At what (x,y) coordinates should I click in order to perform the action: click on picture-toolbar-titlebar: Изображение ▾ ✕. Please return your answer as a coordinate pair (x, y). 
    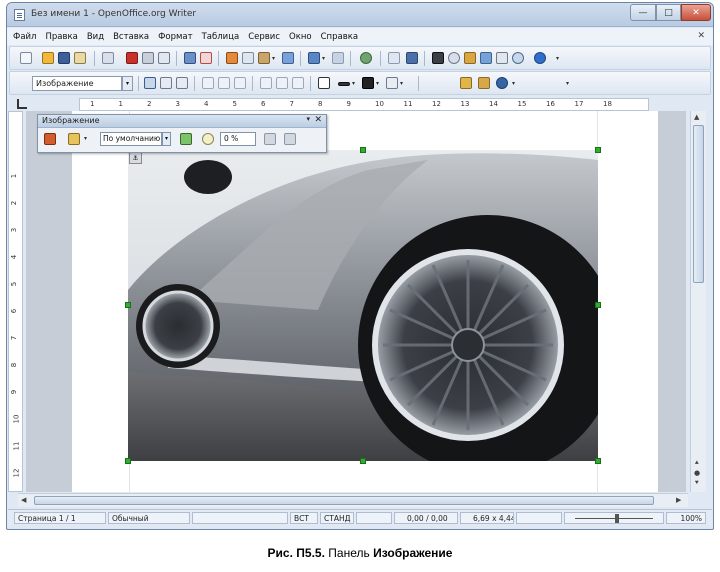
    Looking at the image, I should click on (182, 121).